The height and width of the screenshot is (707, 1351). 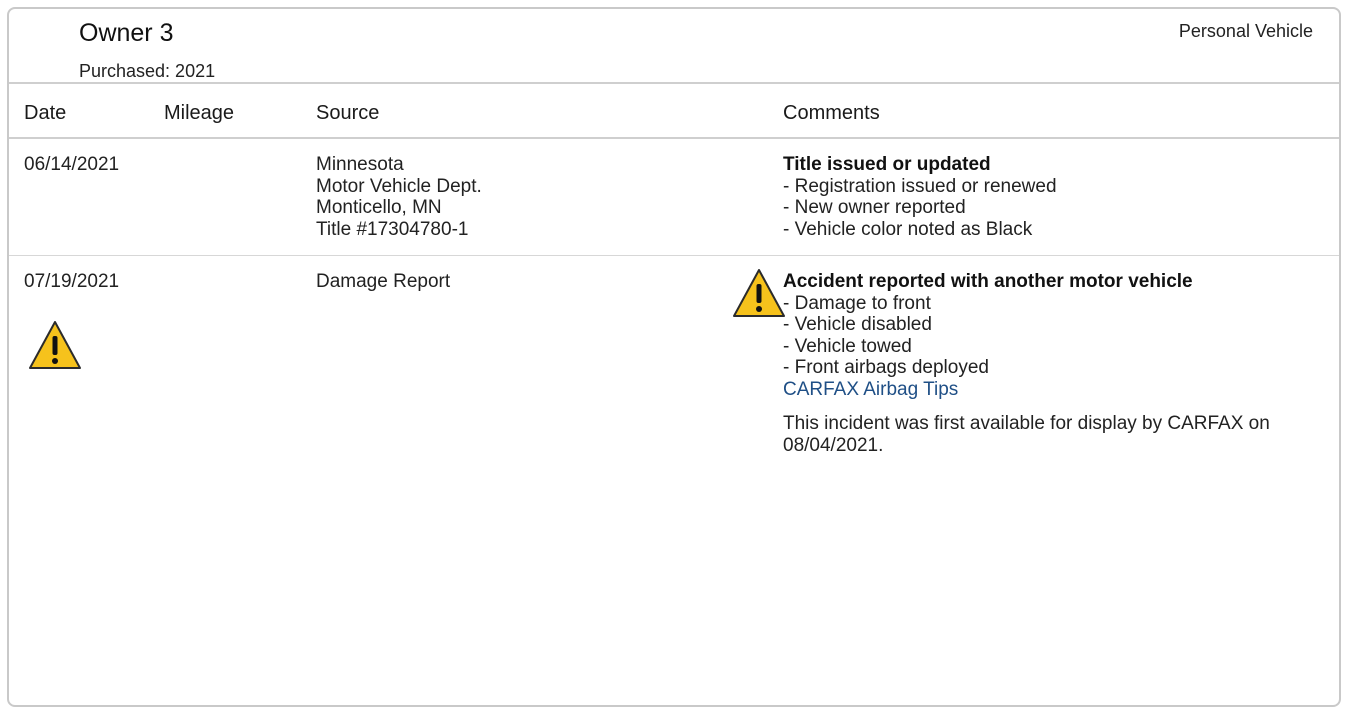 What do you see at coordinates (920, 186) in the screenshot?
I see `comment-line: - Registration issued or renewed` at bounding box center [920, 186].